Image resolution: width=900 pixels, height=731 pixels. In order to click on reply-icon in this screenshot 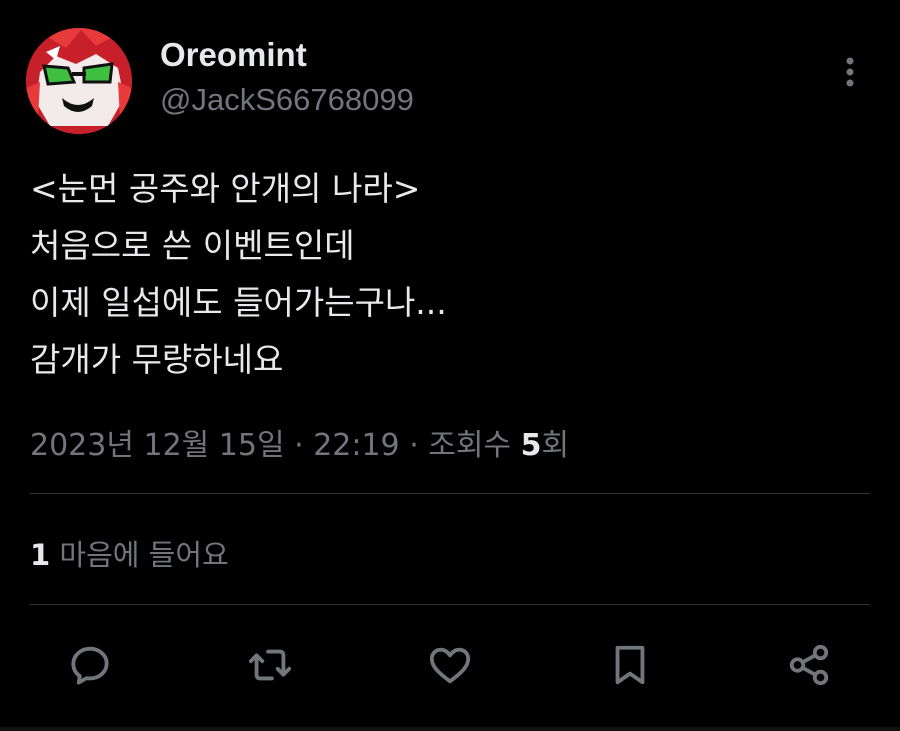, I will do `click(90, 665)`.